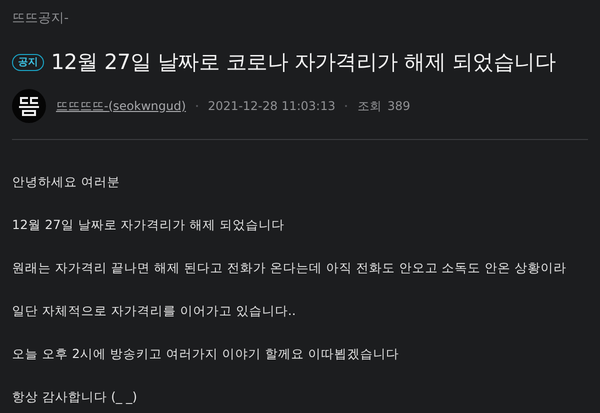 This screenshot has height=413, width=600. Describe the element at coordinates (369, 106) in the screenshot. I see `views-label: 조회` at that location.